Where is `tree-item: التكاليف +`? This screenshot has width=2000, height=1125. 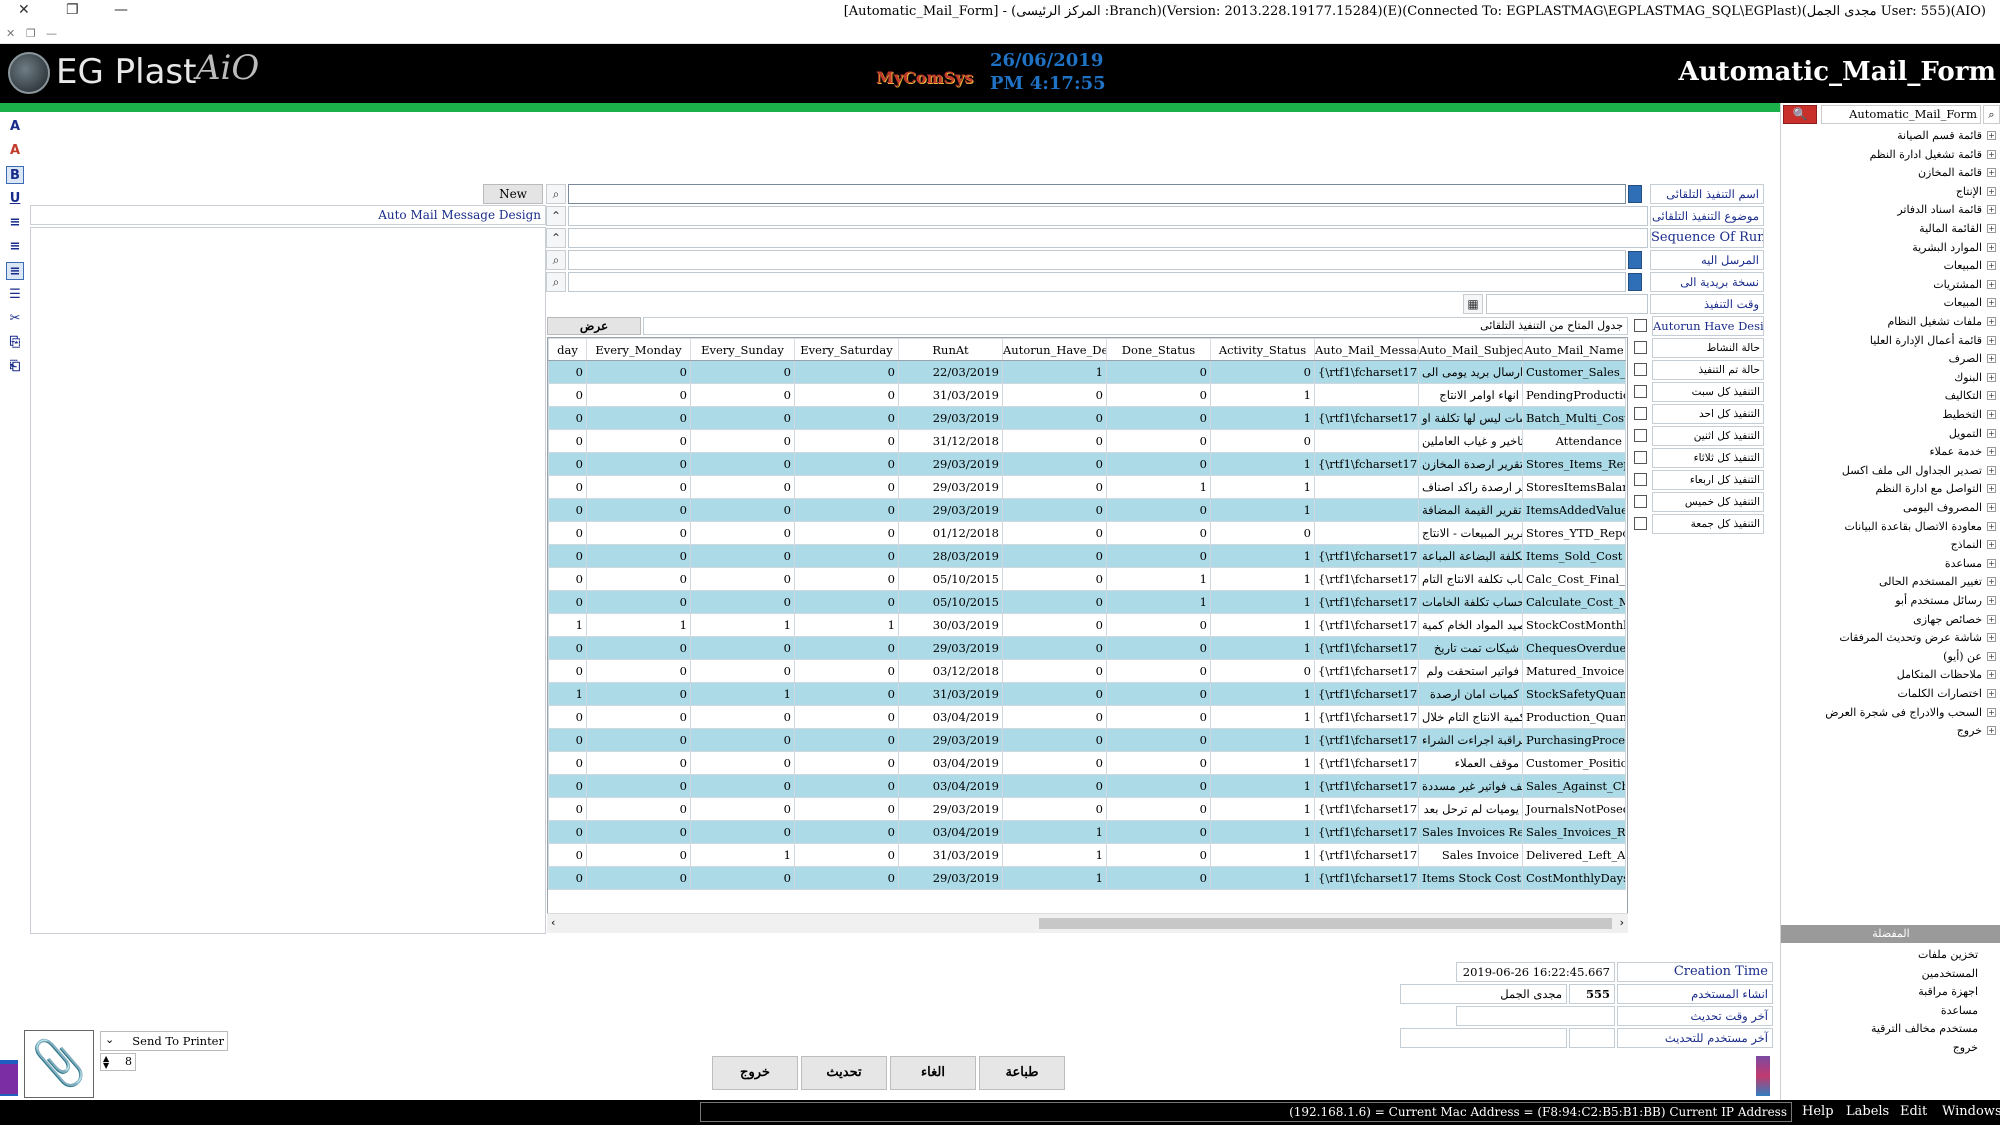
tree-item: التكاليف + is located at coordinates (1970, 396).